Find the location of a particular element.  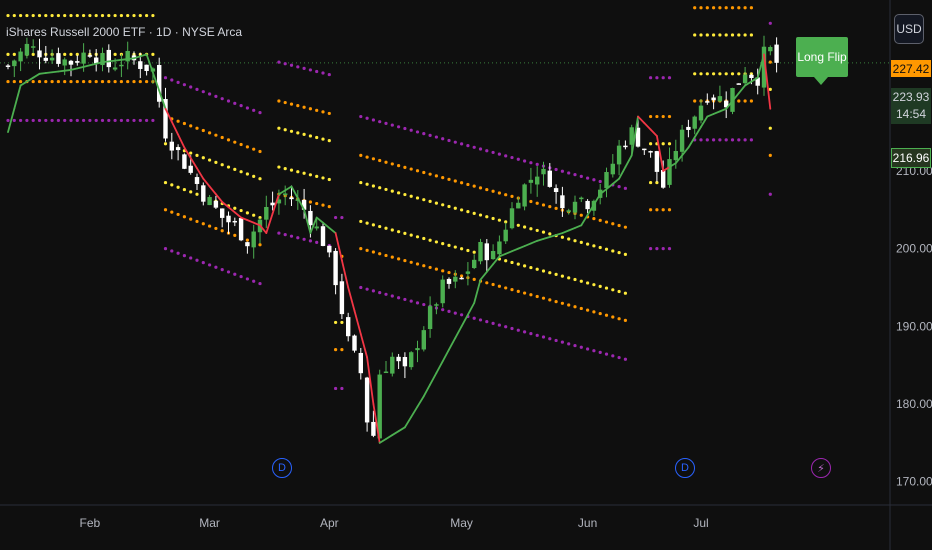

long-flip-label: Long Flip is located at coordinates (822, 57).